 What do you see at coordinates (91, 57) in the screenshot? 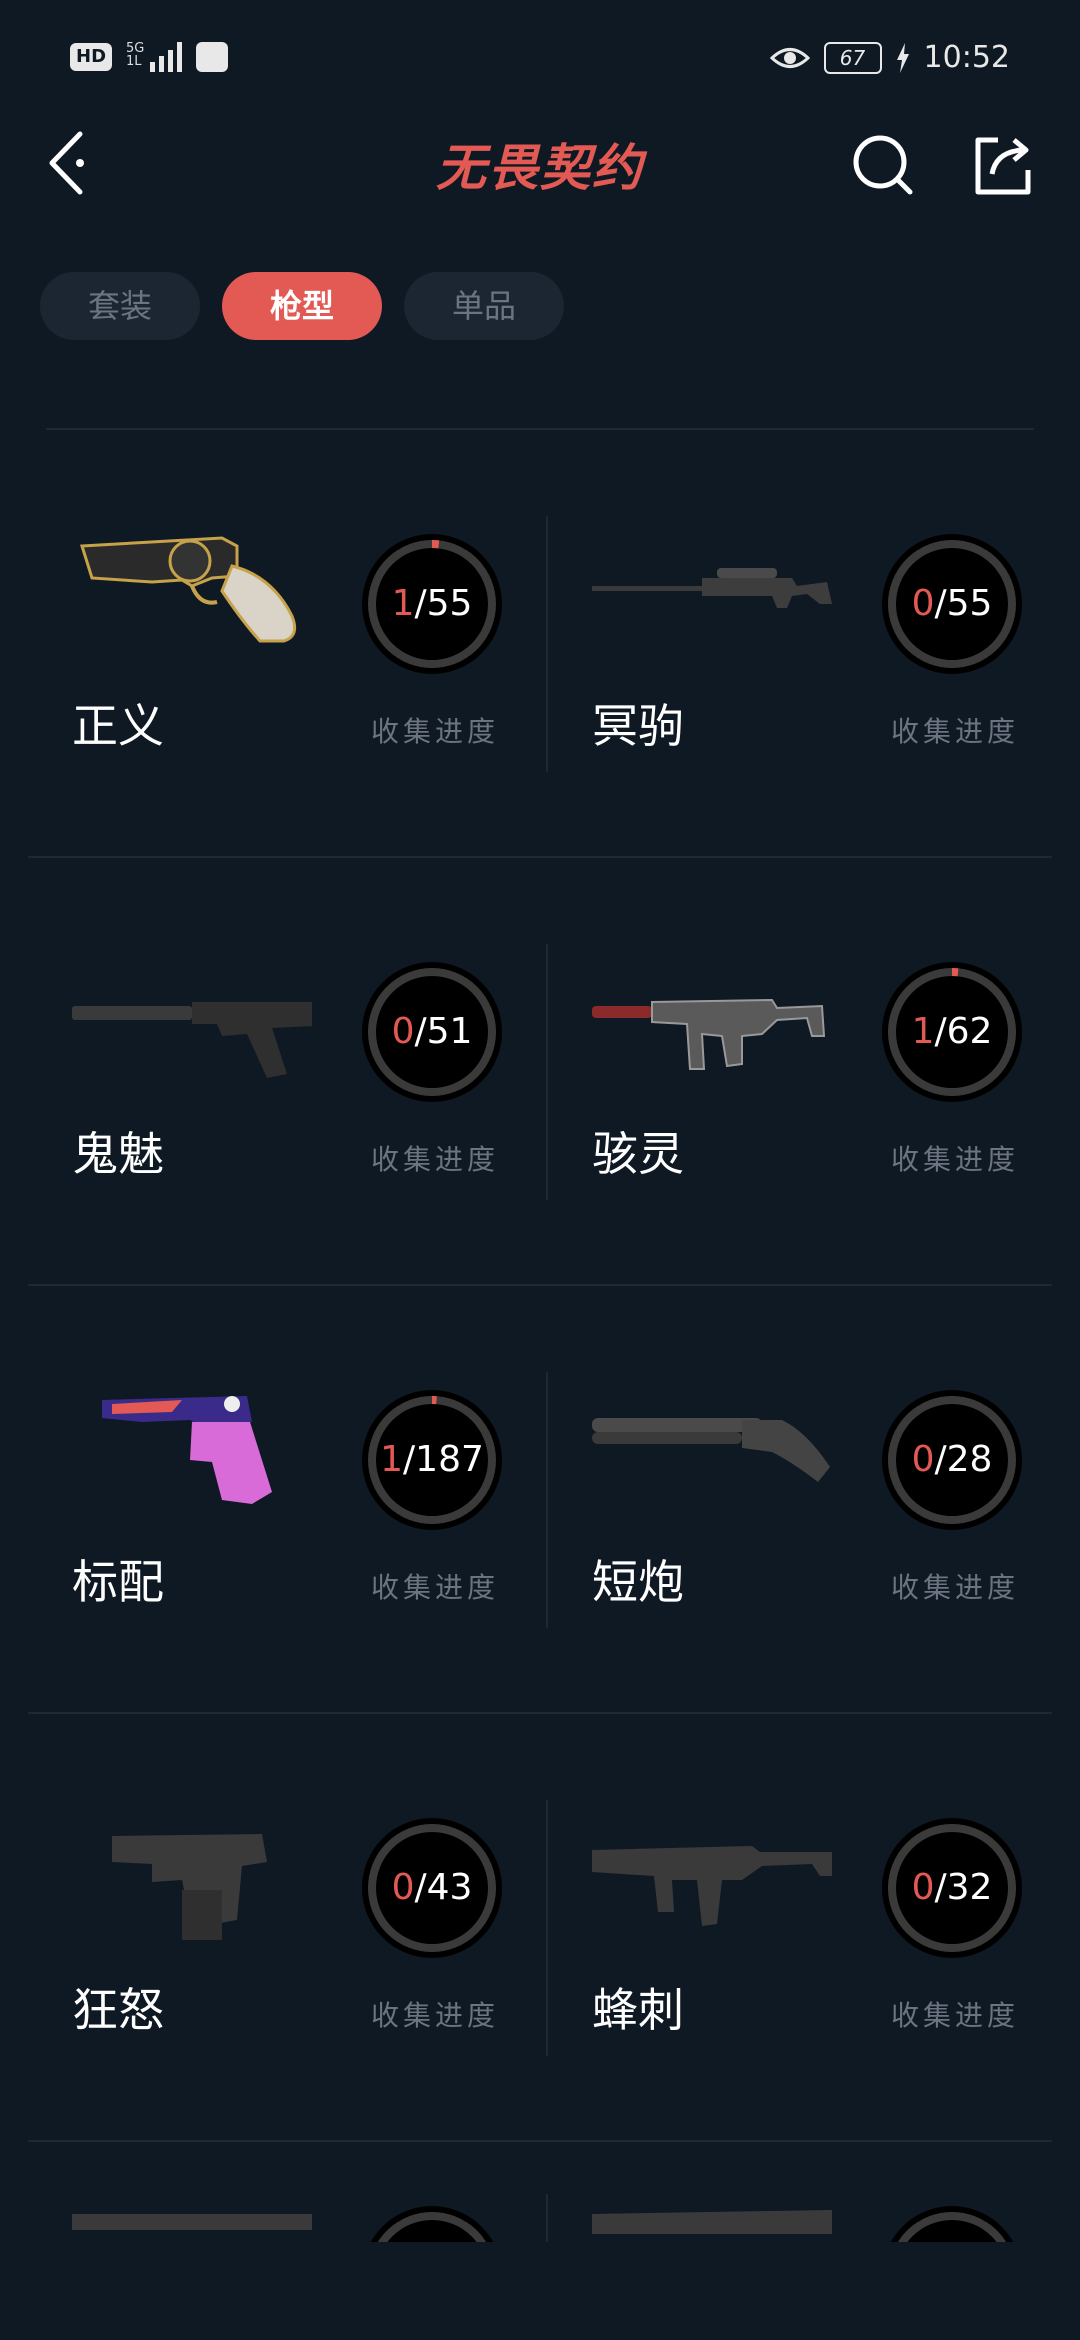
I see `hd-icon: HD` at bounding box center [91, 57].